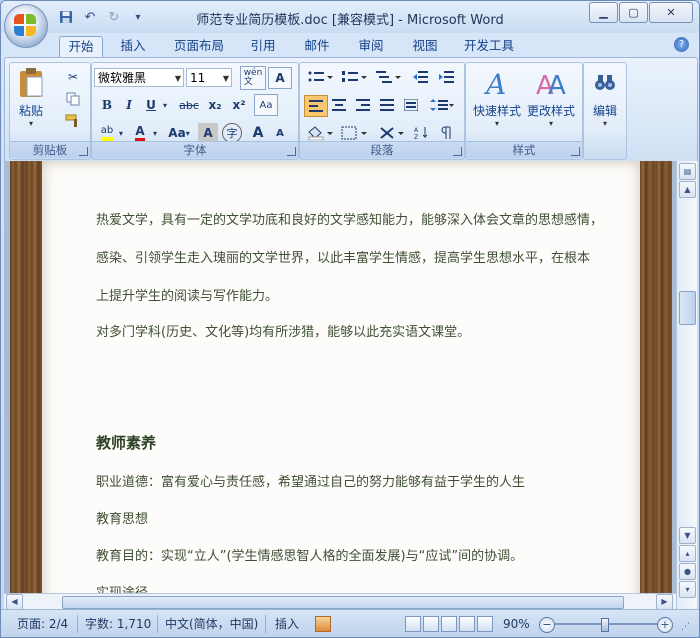  I want to click on underline-button: U, so click(151, 105).